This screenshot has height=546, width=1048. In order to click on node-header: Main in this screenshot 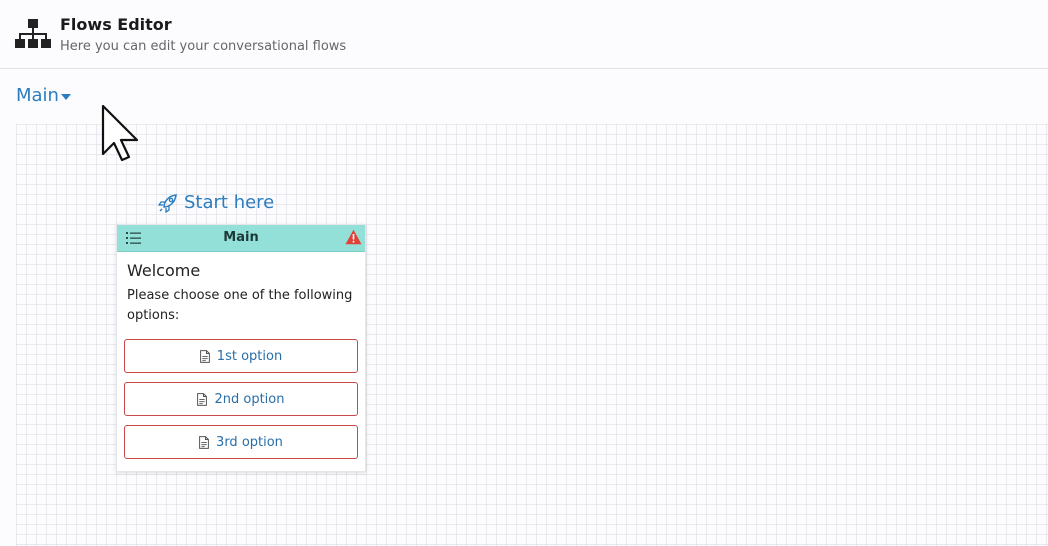, I will do `click(241, 238)`.